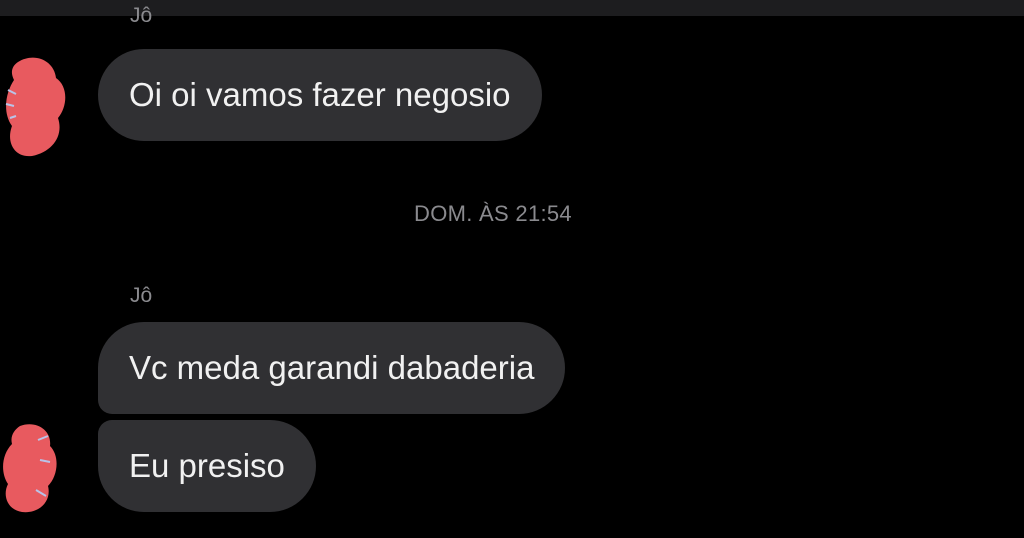 The image size is (1024, 538). I want to click on message-text: Vc meda garandi dabaderia, so click(332, 367).